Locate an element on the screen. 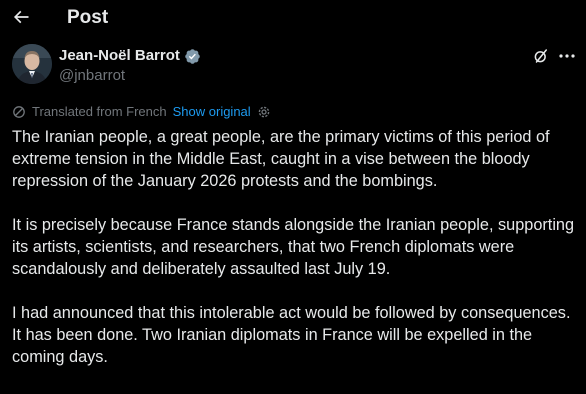  author-name-text: Jean-Noël Barrot is located at coordinates (119, 55).